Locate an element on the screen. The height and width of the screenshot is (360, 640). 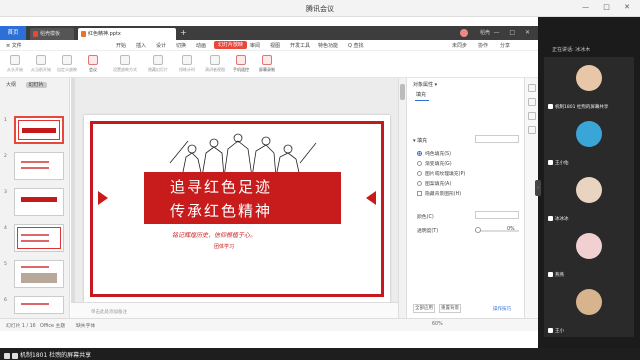
mic-icon is located at coordinates (550, 330).